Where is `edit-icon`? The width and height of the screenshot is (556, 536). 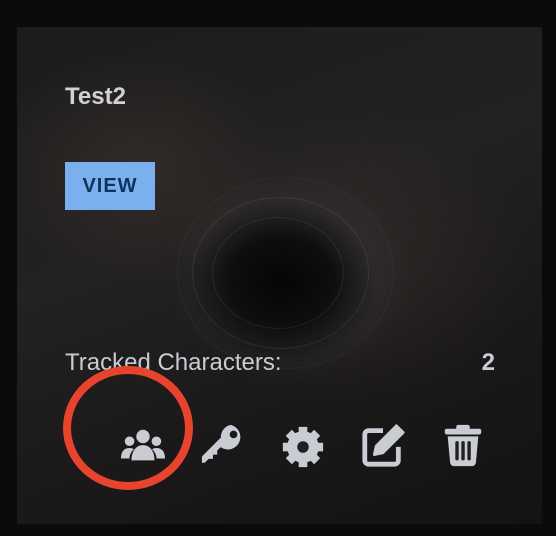
edit-icon is located at coordinates (383, 445).